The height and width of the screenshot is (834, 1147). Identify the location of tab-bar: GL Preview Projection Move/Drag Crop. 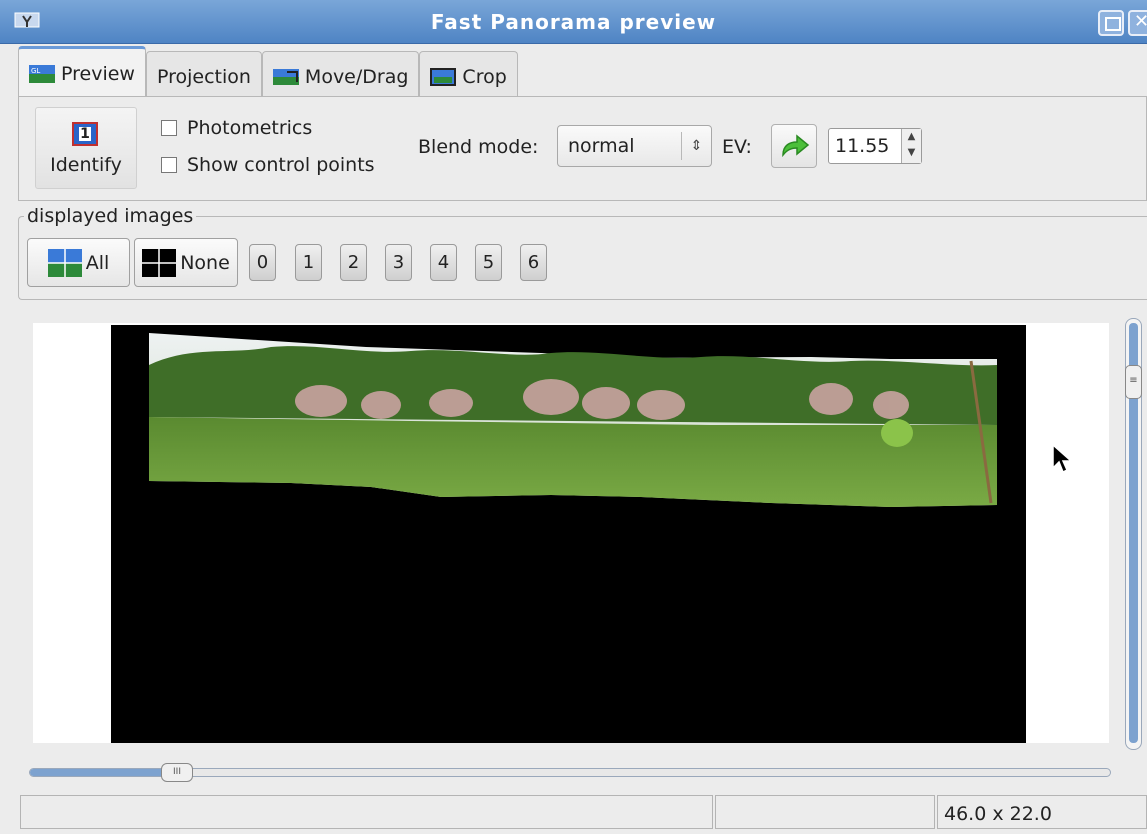
(268, 73).